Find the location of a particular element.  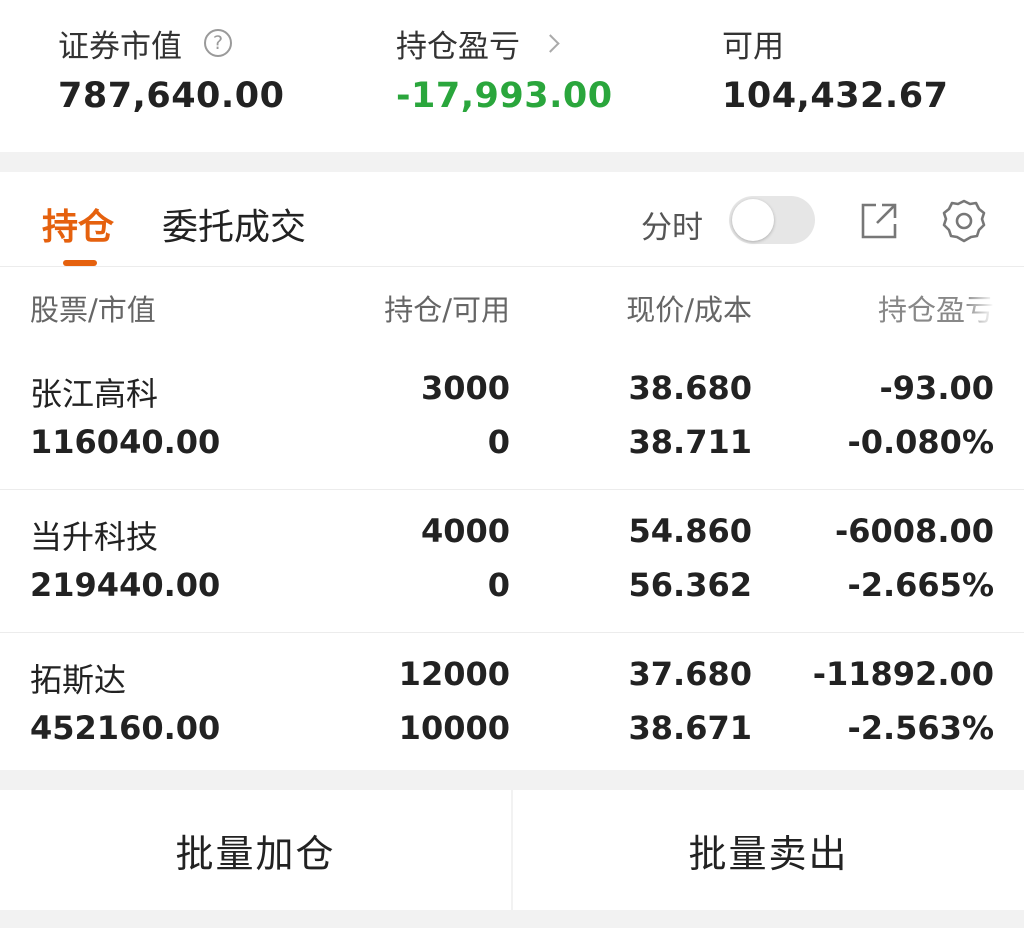

pnl-label: 持仓盈亏 is located at coordinates (458, 46).